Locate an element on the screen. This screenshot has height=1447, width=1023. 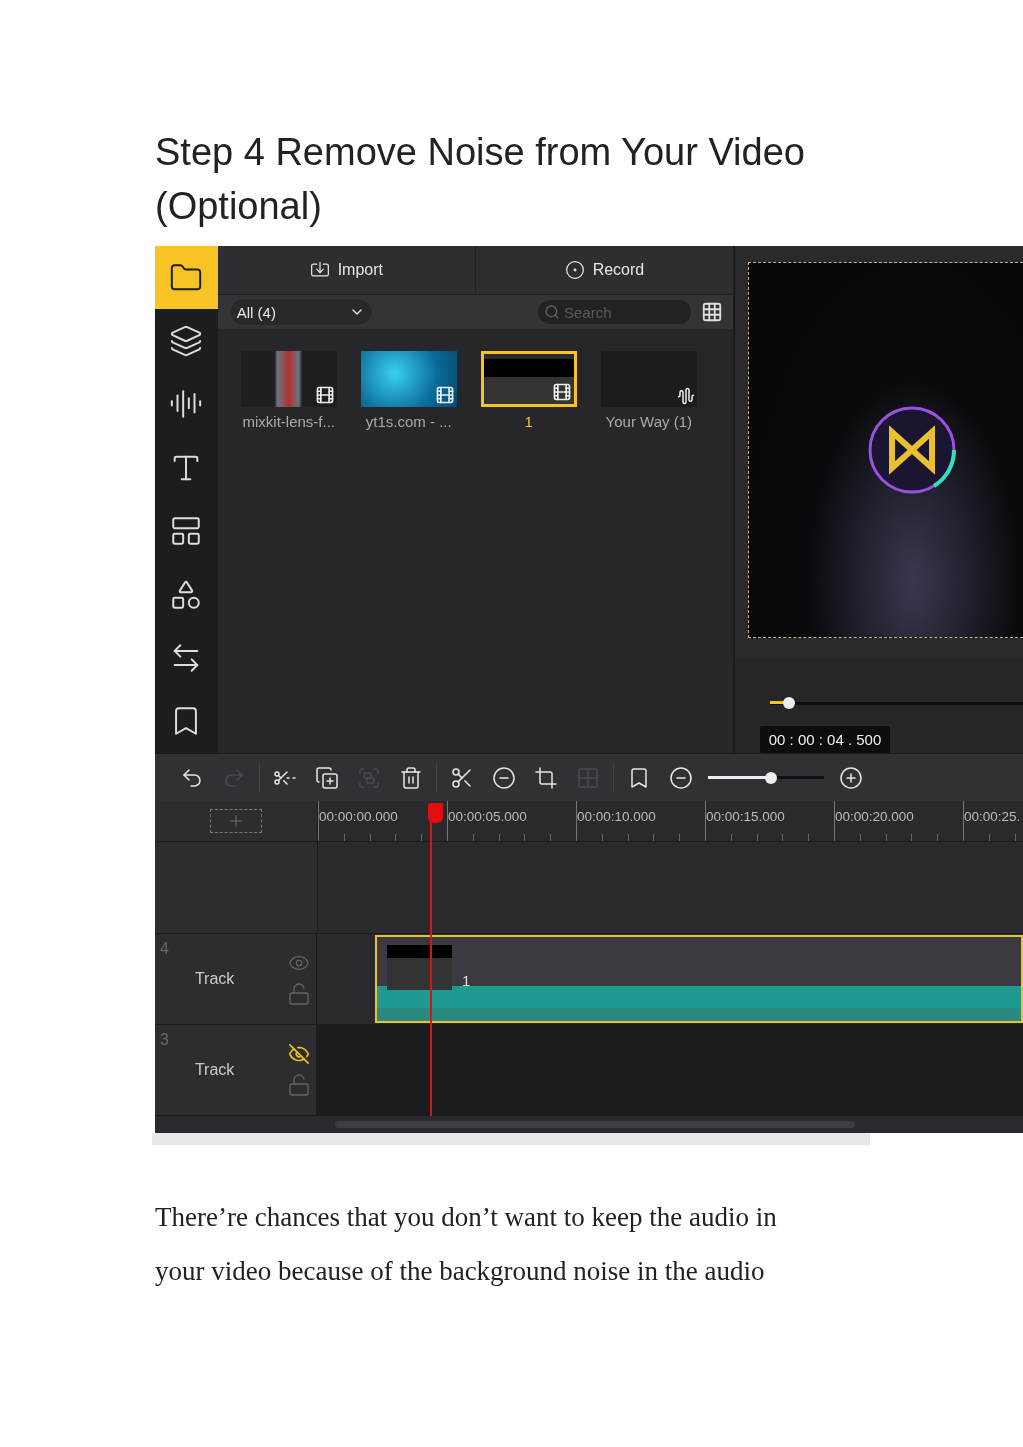
plus-icon is located at coordinates (236, 821).